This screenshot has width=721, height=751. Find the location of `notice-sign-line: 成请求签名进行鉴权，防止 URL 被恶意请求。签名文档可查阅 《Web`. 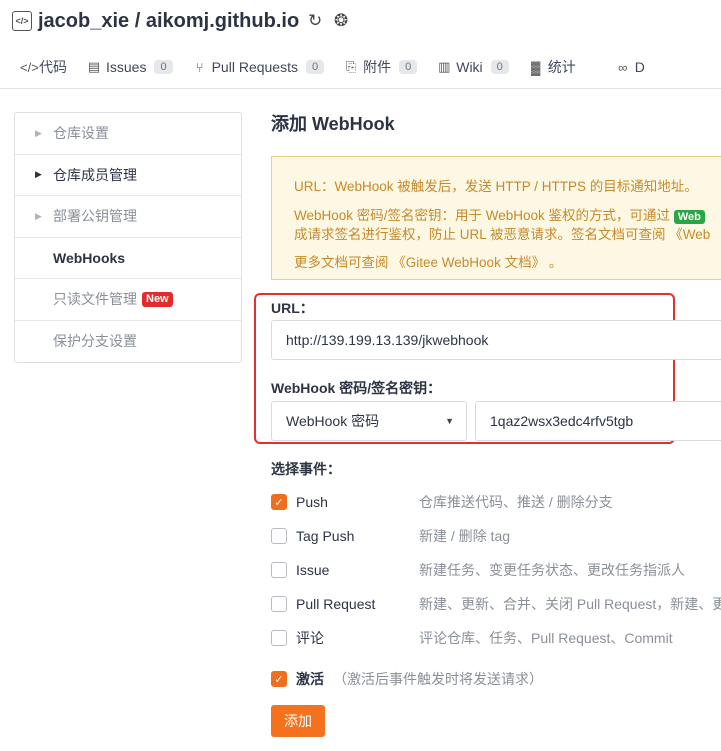

notice-sign-line: 成请求签名进行鉴权，防止 URL 被恶意请求。签名文档可查阅 《Web is located at coordinates (502, 233).